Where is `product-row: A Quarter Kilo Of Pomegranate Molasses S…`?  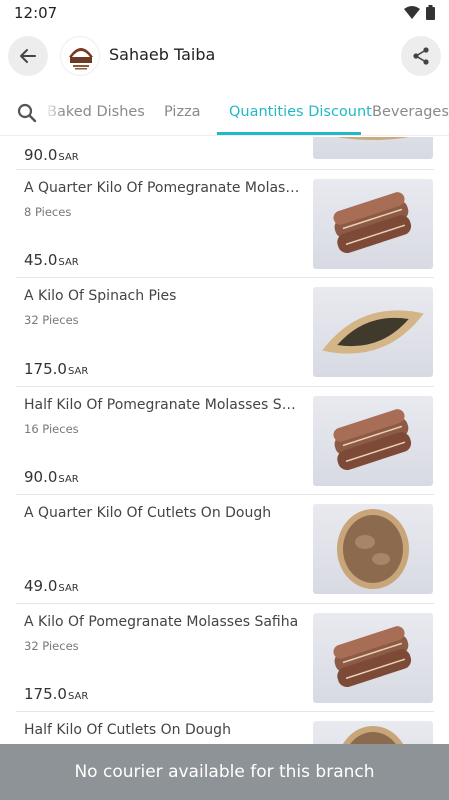
product-row: A Quarter Kilo Of Pomegranate Molasses S… is located at coordinates (225, 224).